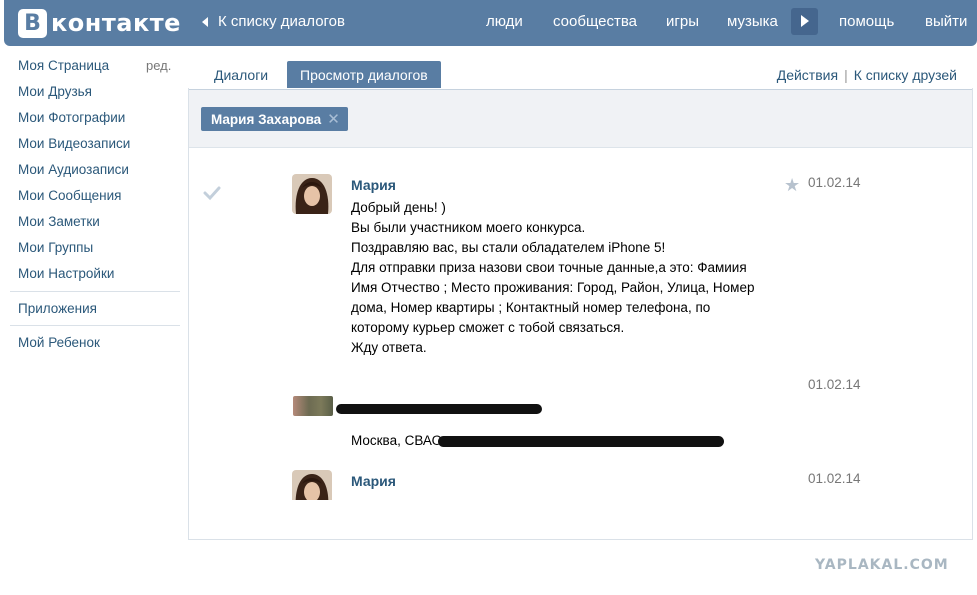 This screenshot has height=595, width=977. I want to click on back-to-dialogs-link: К списку диалогов, so click(273, 21).